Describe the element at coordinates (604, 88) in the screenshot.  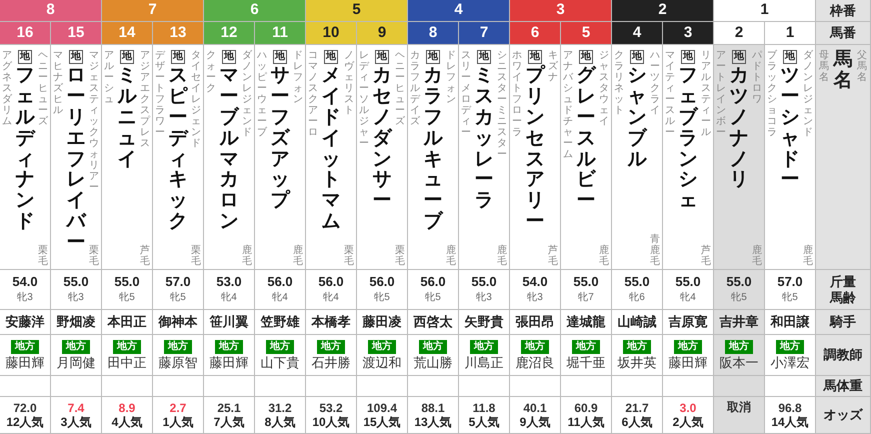
I see `sire-name: ジャスタウェイ` at that location.